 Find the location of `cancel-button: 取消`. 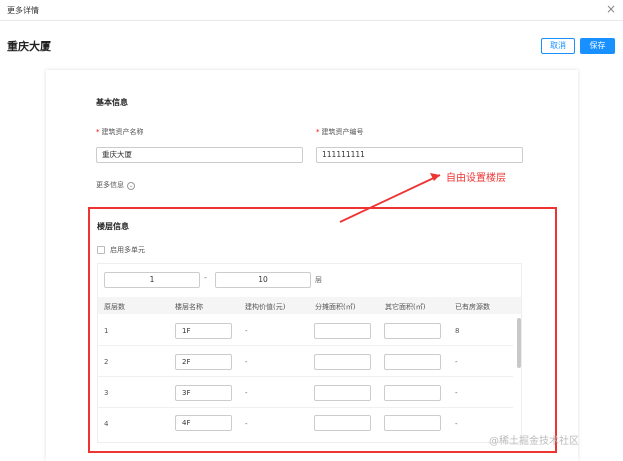

cancel-button: 取消 is located at coordinates (558, 46).